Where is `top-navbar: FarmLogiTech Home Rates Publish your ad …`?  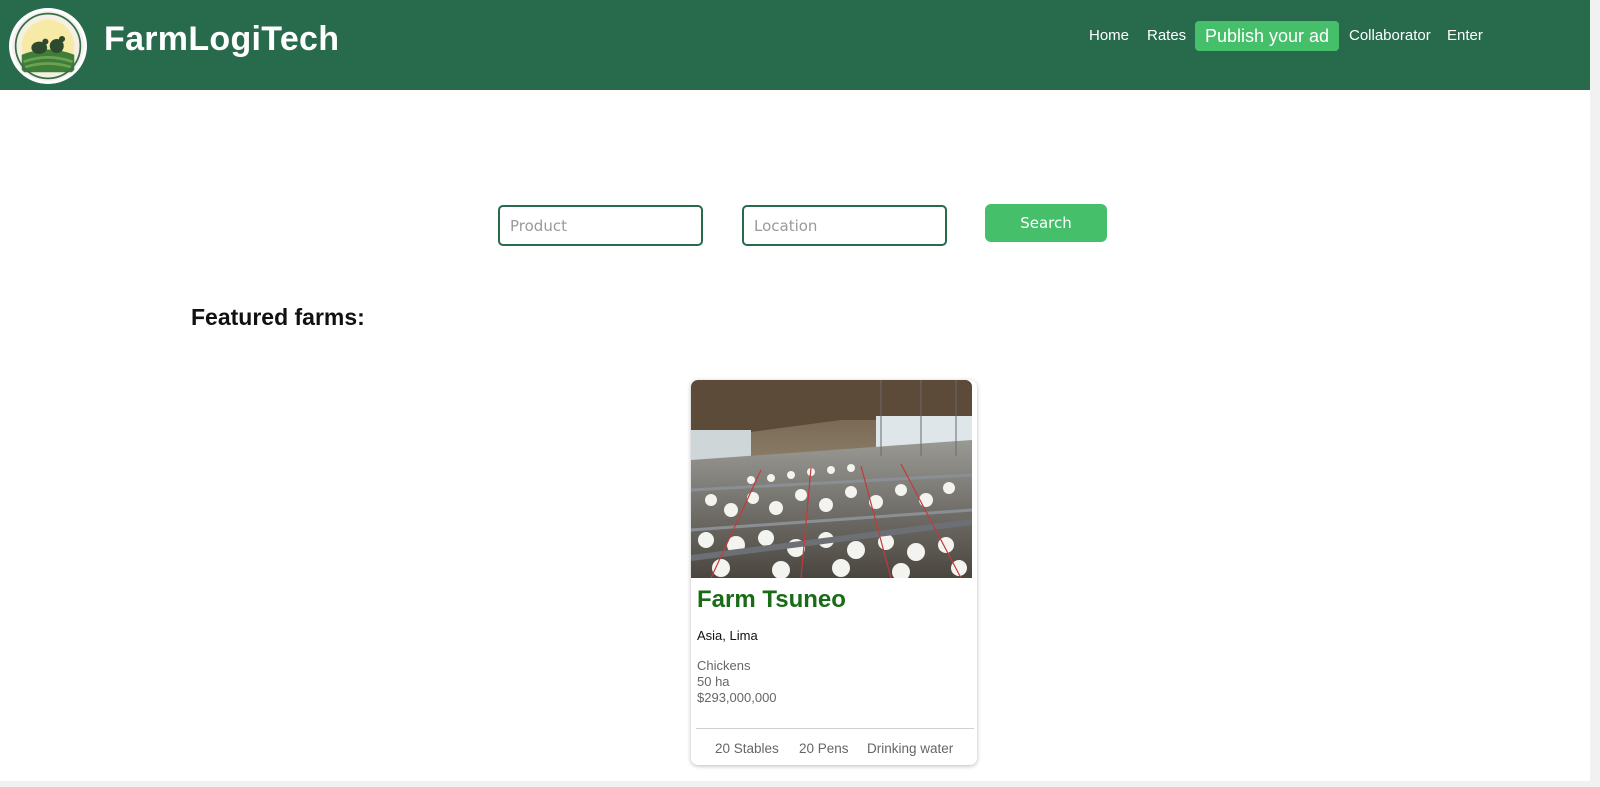
top-navbar: FarmLogiTech Home Rates Publish your ad … is located at coordinates (795, 45).